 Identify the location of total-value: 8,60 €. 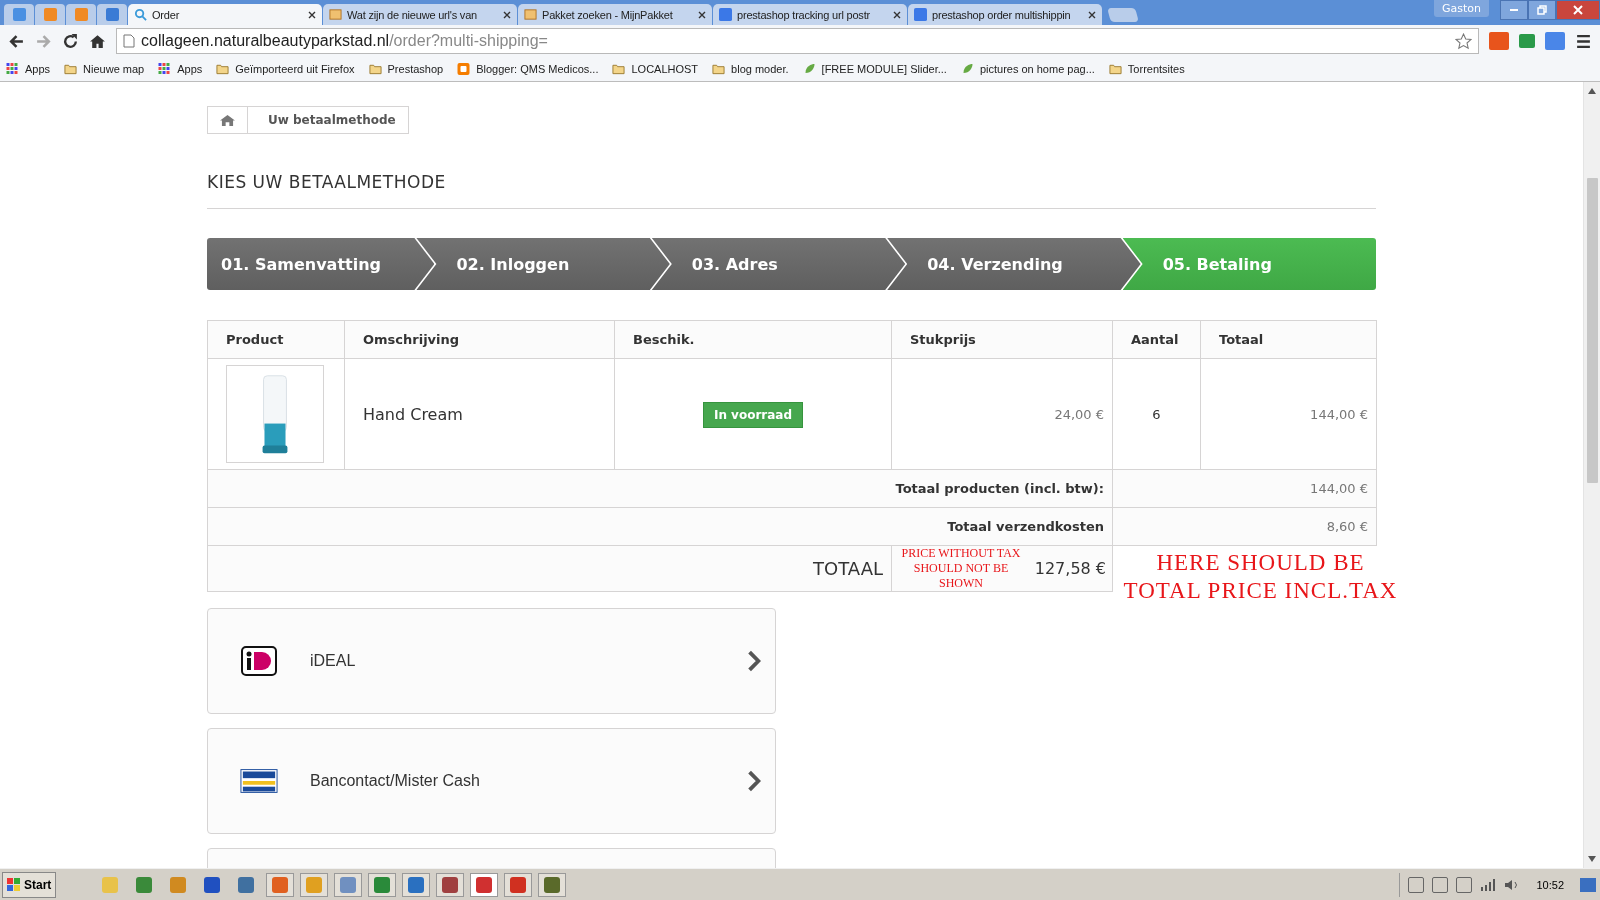
(1244, 526).